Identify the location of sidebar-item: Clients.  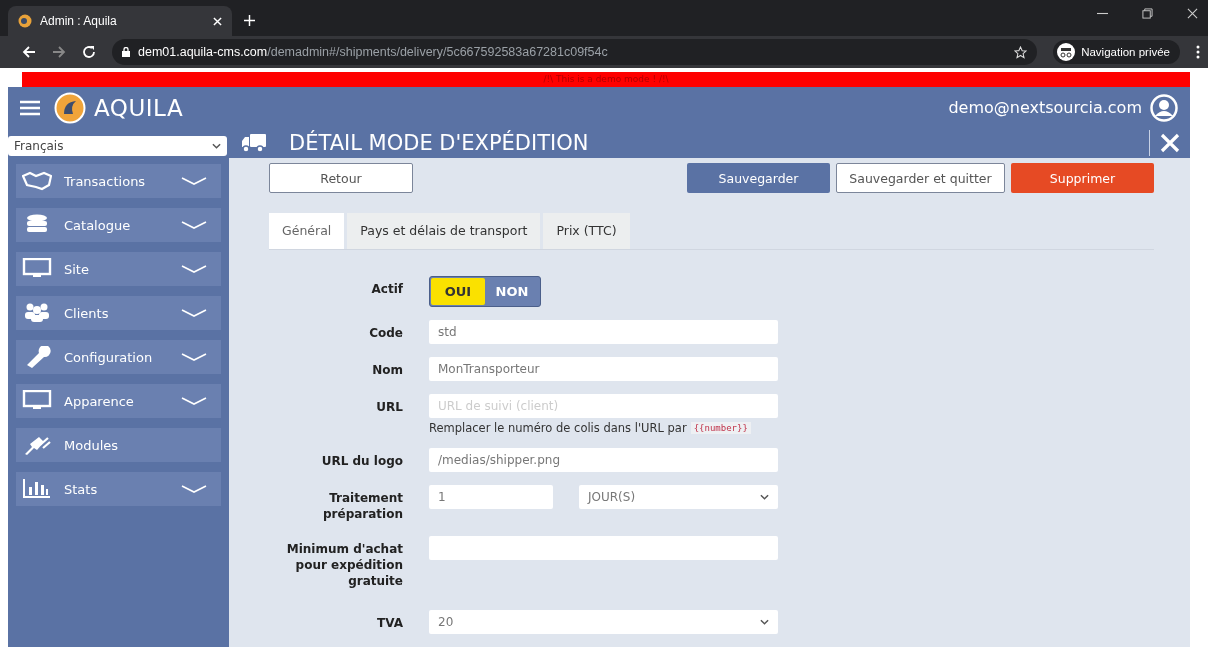
(118, 313).